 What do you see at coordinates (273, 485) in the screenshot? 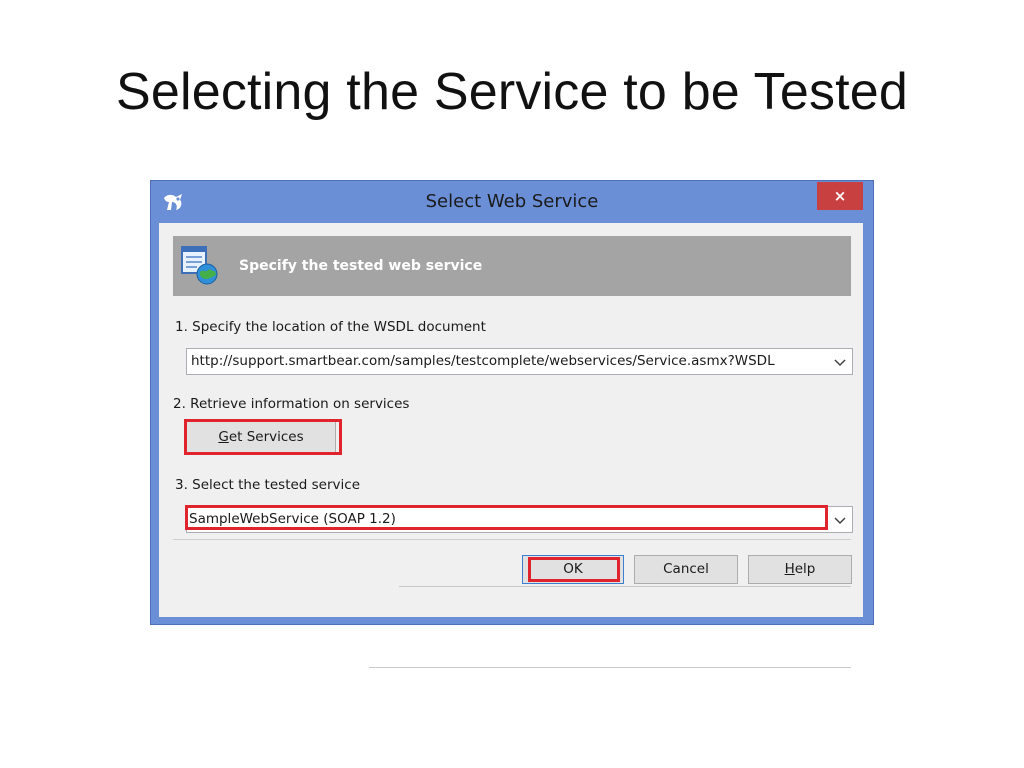
I see `step3-label: 3. Select the tested service` at bounding box center [273, 485].